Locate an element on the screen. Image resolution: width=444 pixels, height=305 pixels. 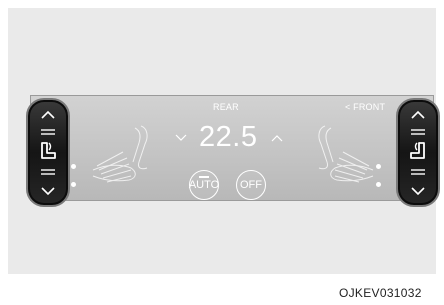
left-seat-down-button is located at coordinates (48, 191).